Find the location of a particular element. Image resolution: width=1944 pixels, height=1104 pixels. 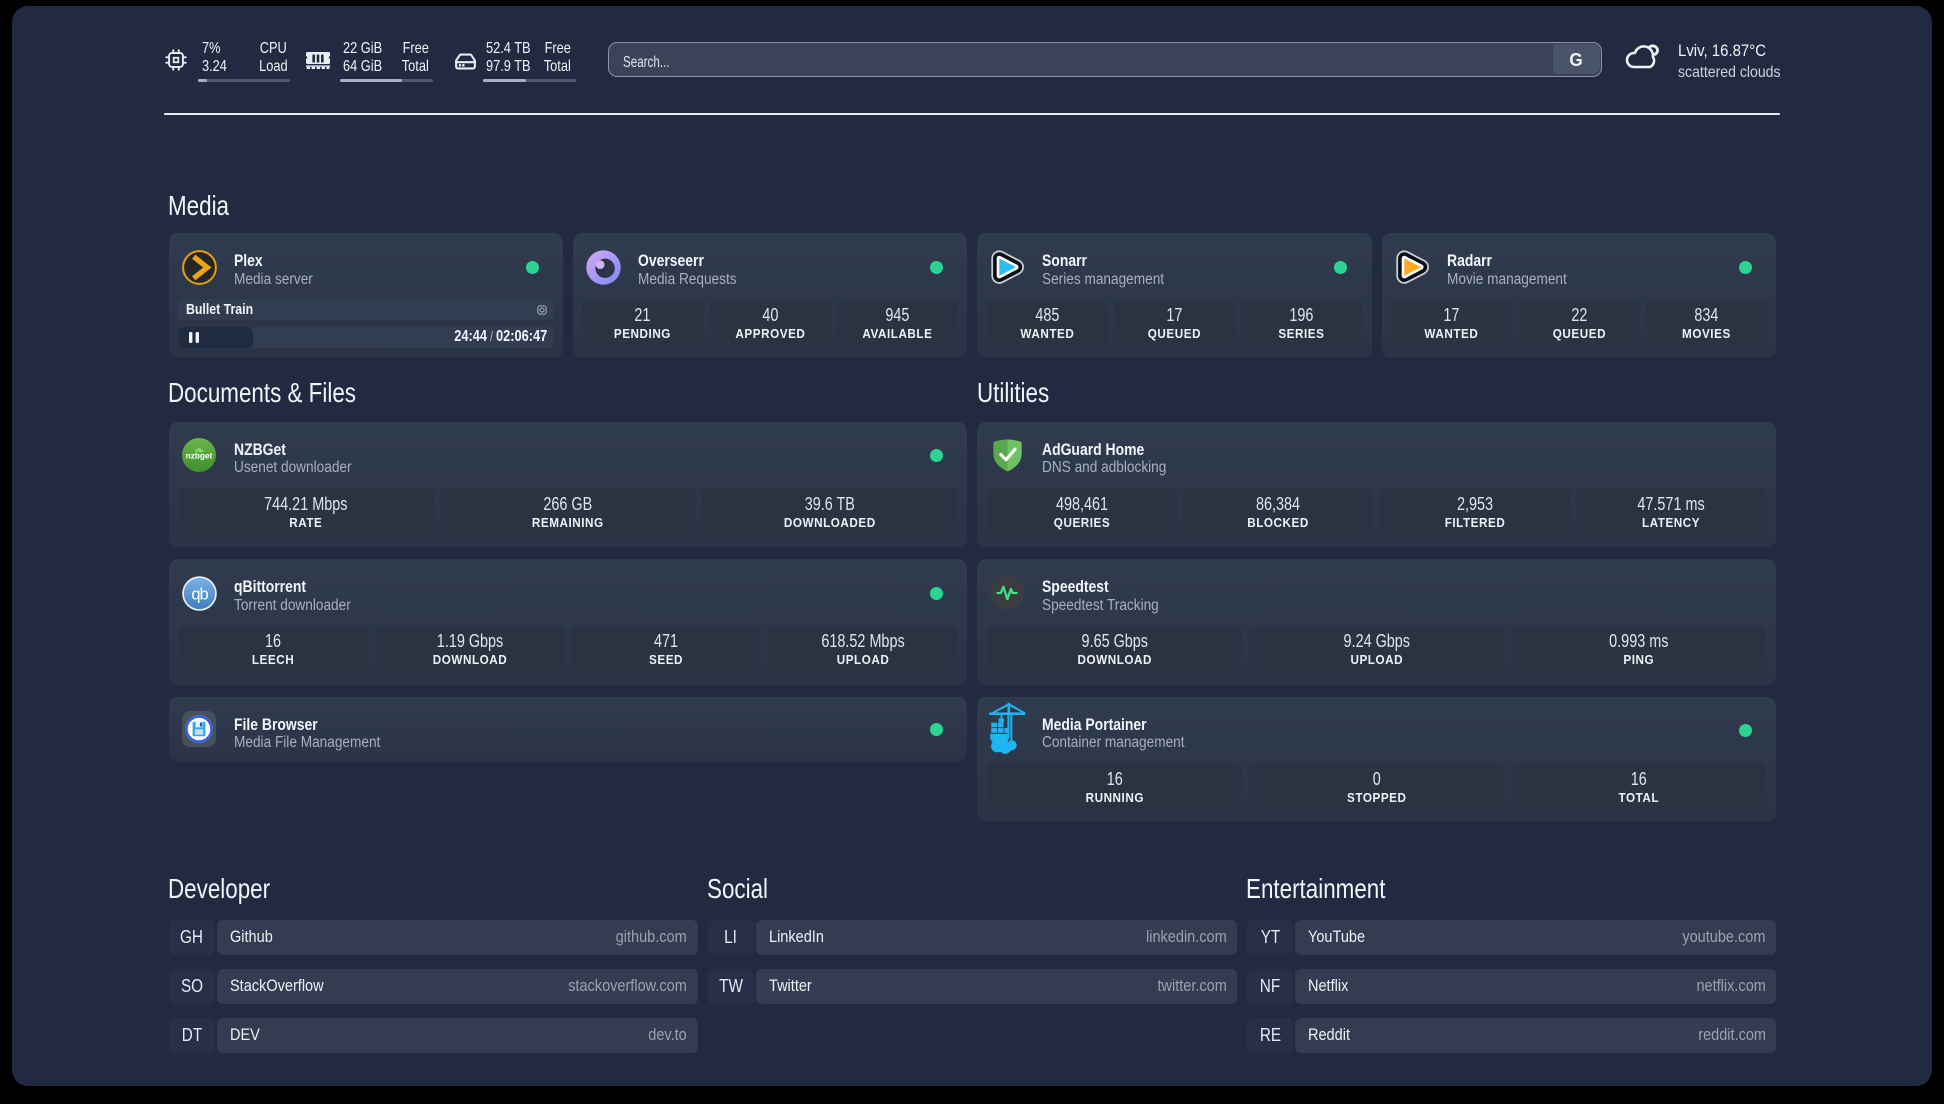

svg-text: nzbget is located at coordinates (198, 456).